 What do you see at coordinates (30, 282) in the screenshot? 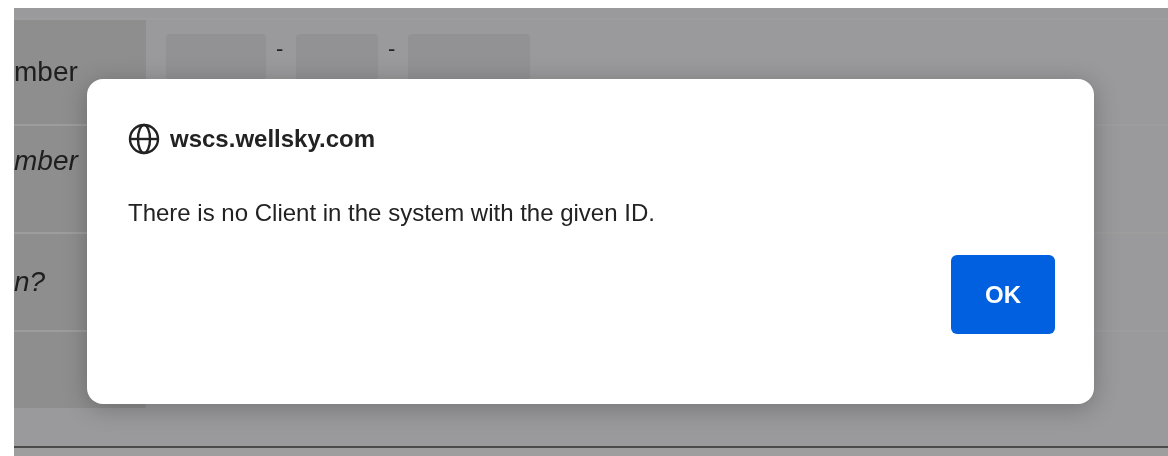
I see `field-label: n?` at bounding box center [30, 282].